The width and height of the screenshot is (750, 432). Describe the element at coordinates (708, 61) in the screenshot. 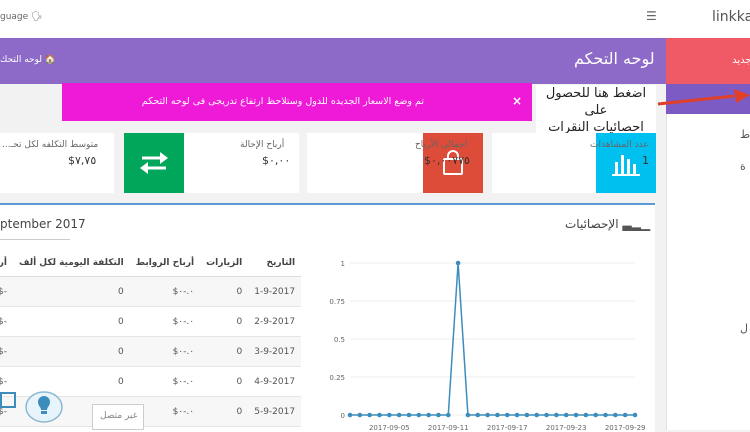

I see `new-link-button: ط جديد` at that location.